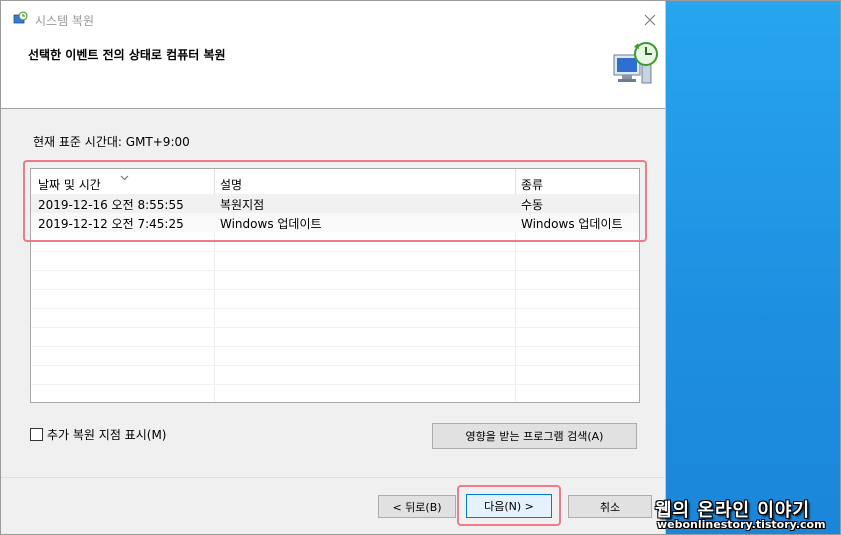 Image resolution: width=841 pixels, height=535 pixels. I want to click on close-icon, so click(650, 20).